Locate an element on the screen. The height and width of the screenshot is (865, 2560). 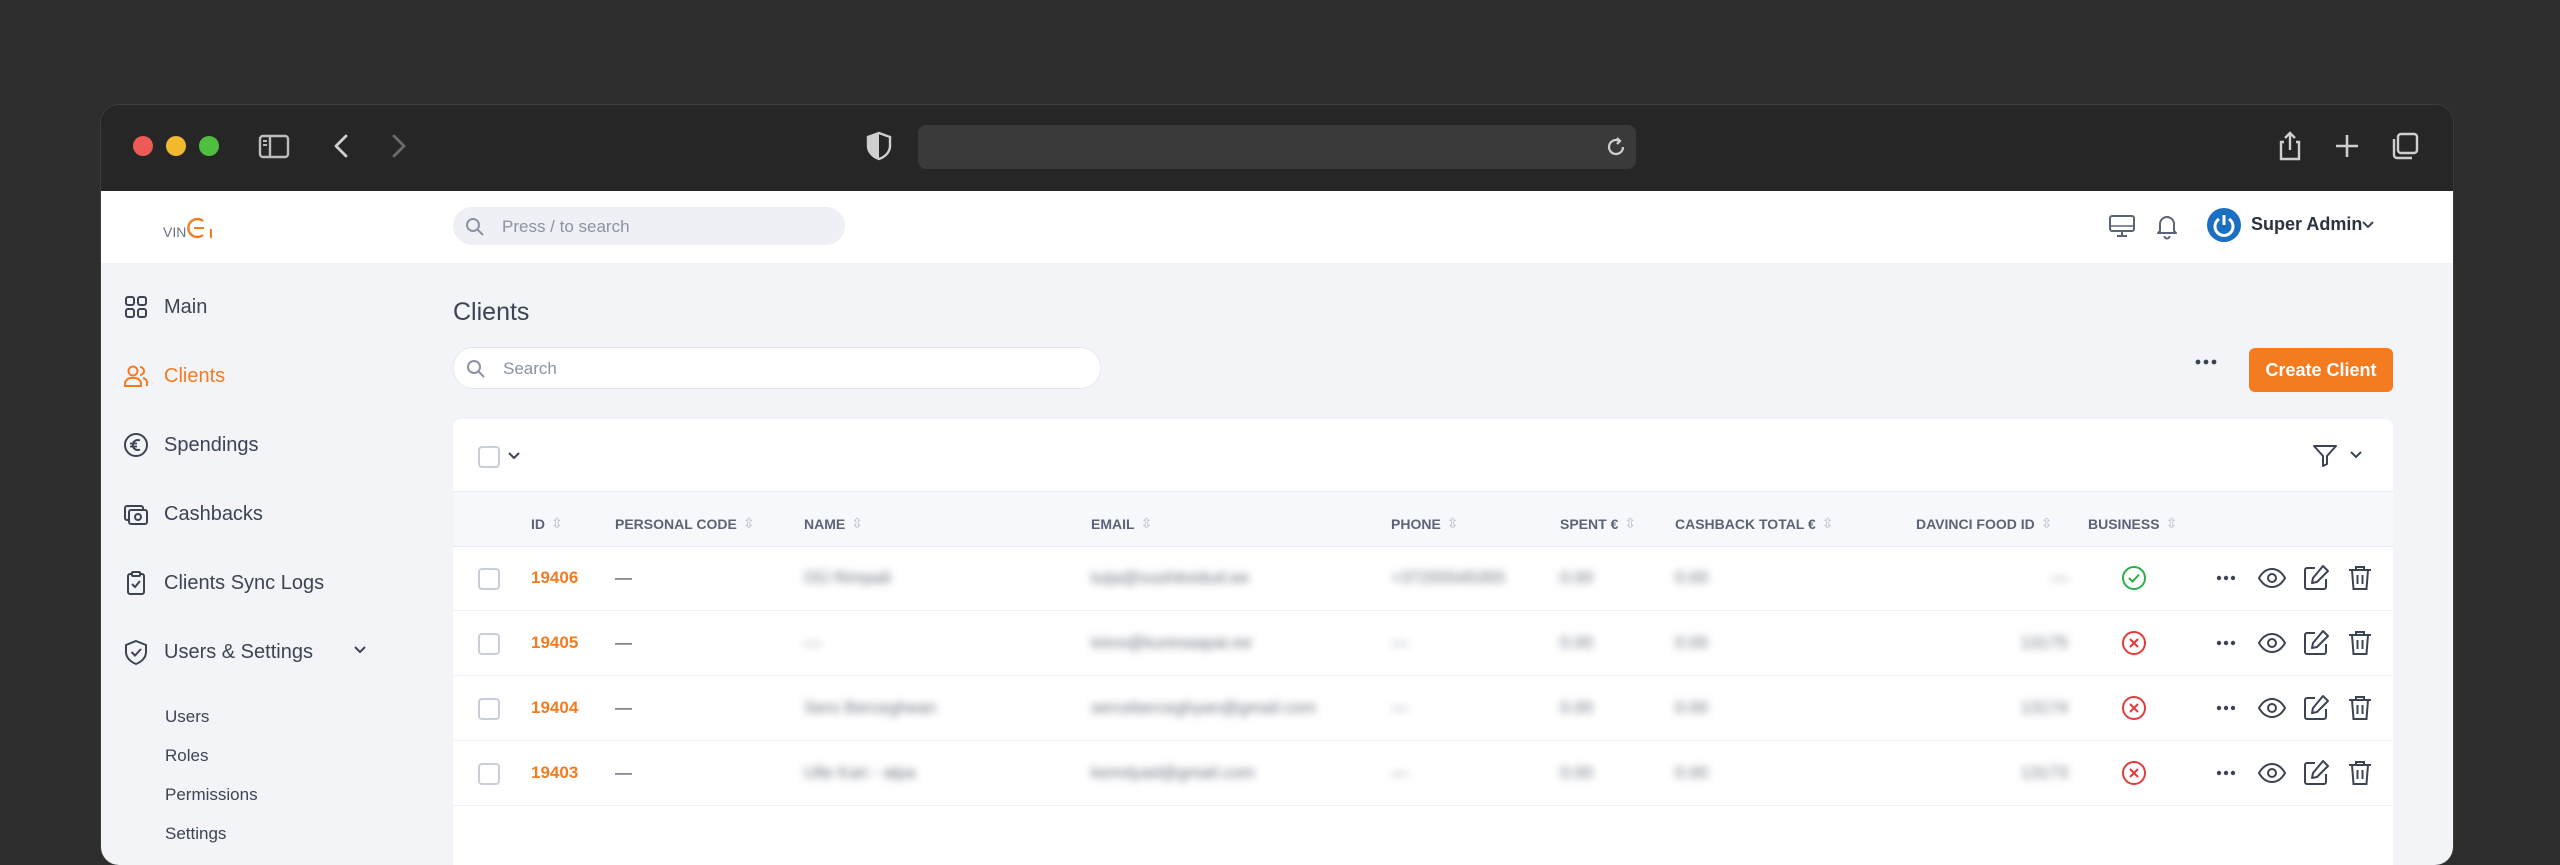
filter-icon is located at coordinates (2325, 455).